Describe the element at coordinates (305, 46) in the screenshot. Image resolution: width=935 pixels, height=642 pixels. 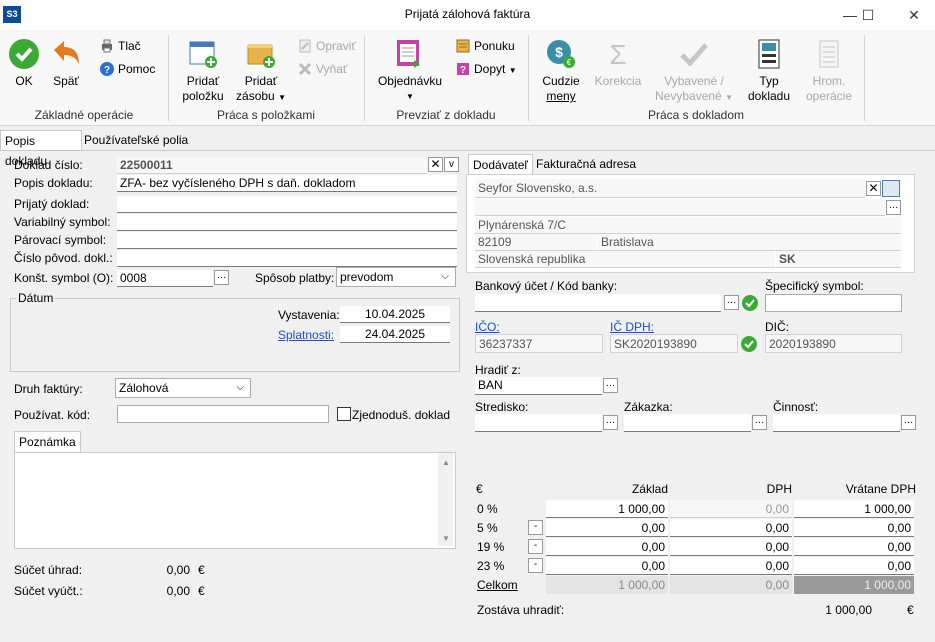
I see `edit-icon` at that location.